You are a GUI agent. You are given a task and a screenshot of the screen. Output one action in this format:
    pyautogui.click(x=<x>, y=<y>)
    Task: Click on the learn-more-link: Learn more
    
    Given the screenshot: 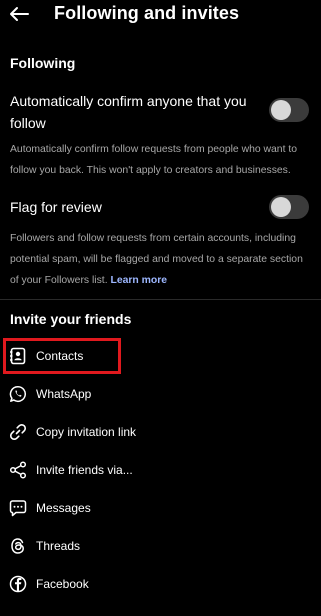 What is the action you would take?
    pyautogui.click(x=138, y=280)
    